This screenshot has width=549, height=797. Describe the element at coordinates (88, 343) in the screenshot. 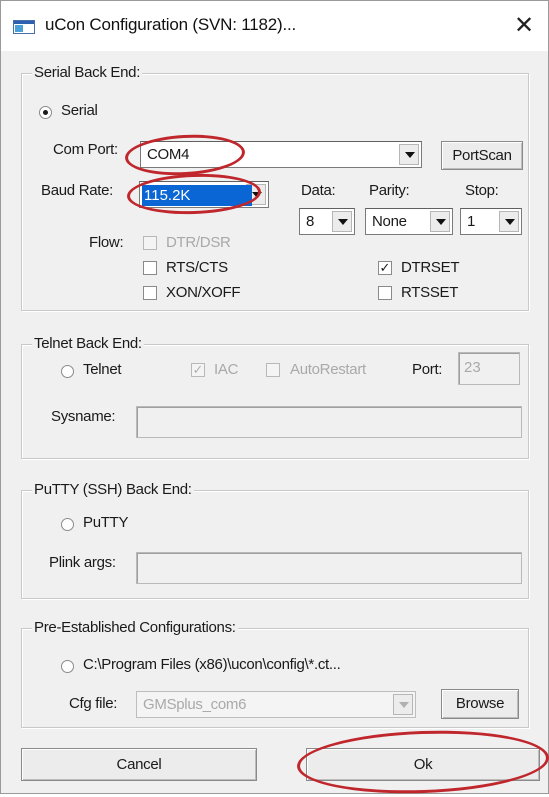

I see `telnet-group-title: Telnet Back End:` at that location.